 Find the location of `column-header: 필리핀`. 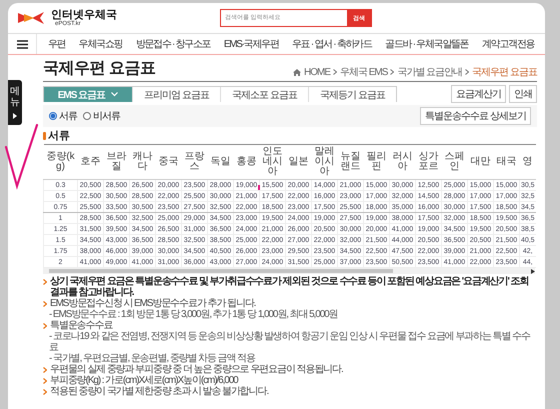

column-header: 필리핀 is located at coordinates (377, 162).